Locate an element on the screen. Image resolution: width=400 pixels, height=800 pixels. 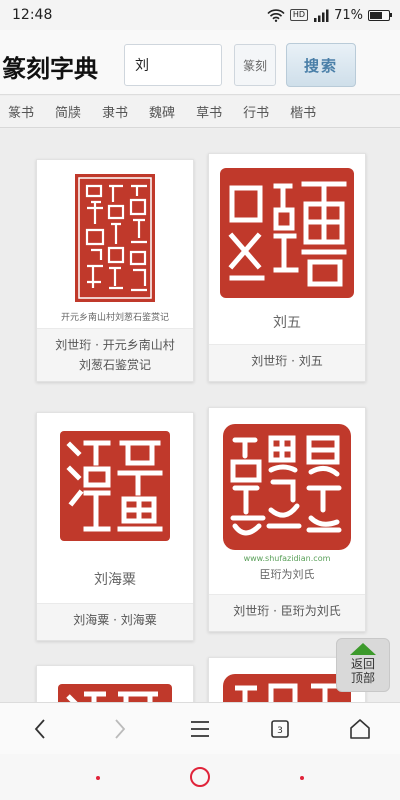
tab-jiandu: 简牍 is located at coordinates (68, 111).